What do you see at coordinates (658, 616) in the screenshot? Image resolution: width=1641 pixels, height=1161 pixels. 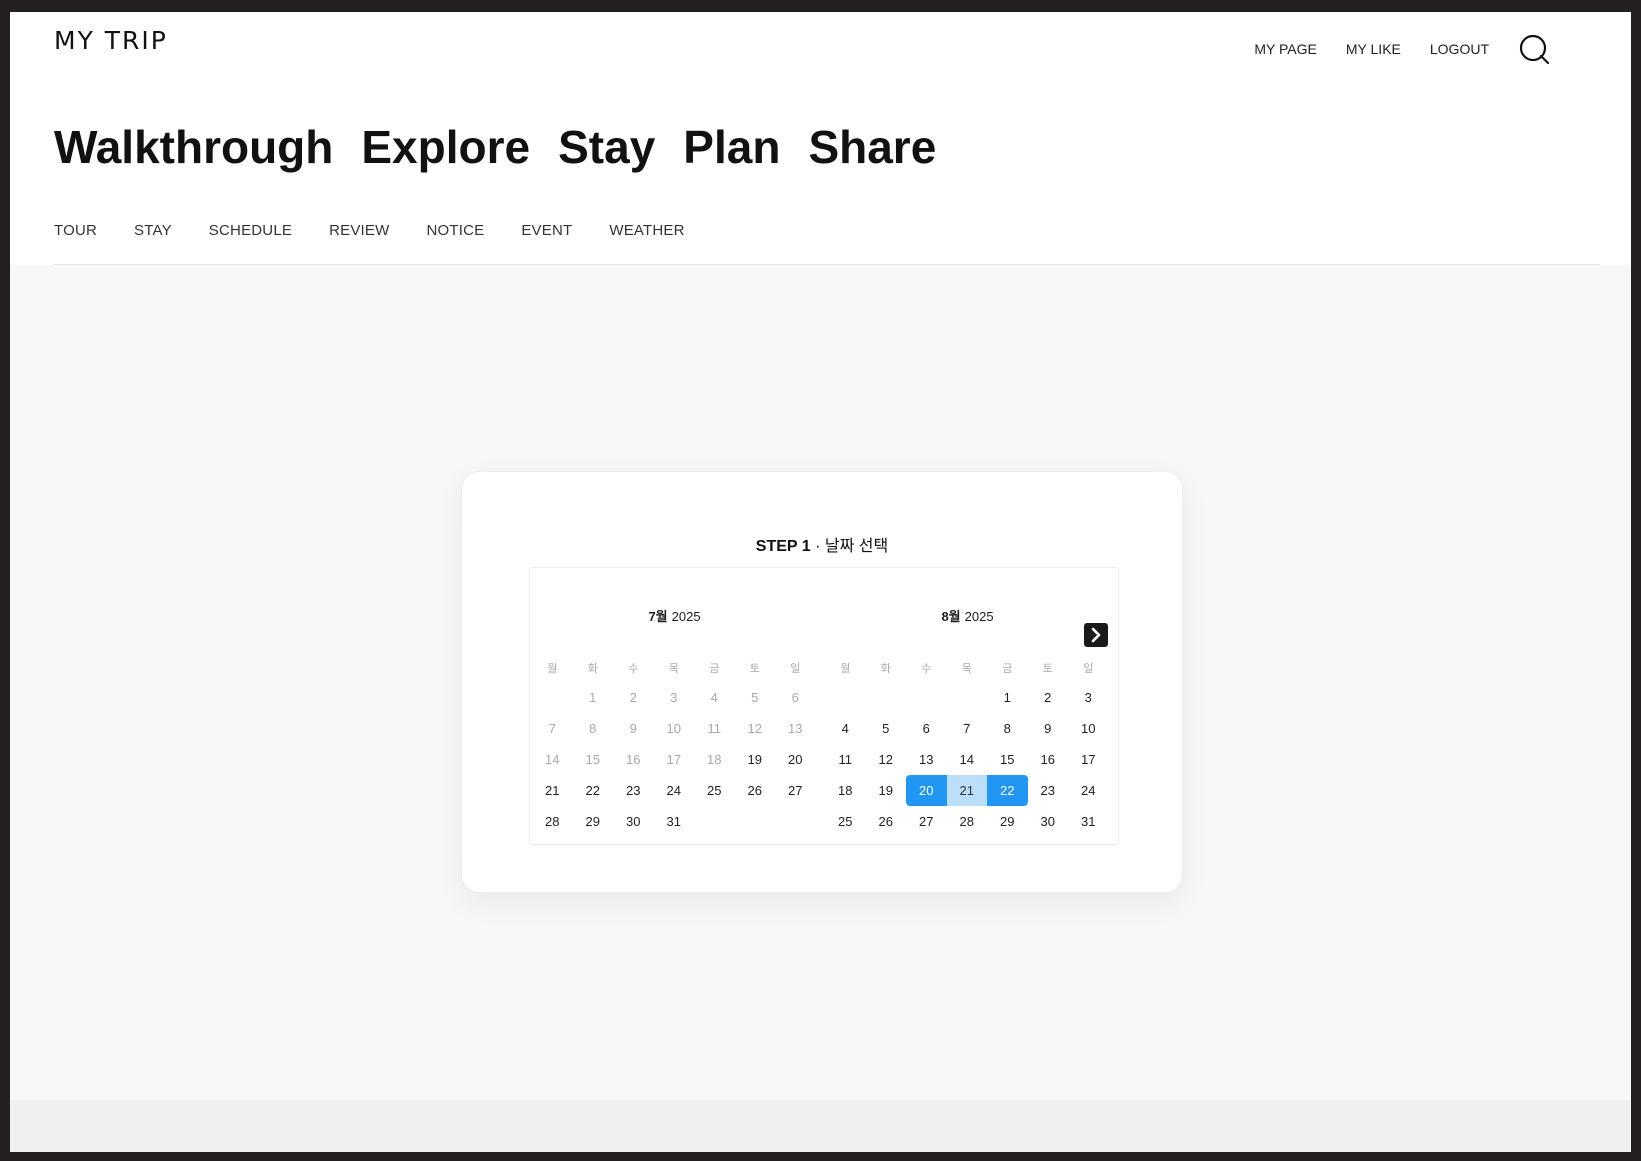 I see `month-name: 7월` at bounding box center [658, 616].